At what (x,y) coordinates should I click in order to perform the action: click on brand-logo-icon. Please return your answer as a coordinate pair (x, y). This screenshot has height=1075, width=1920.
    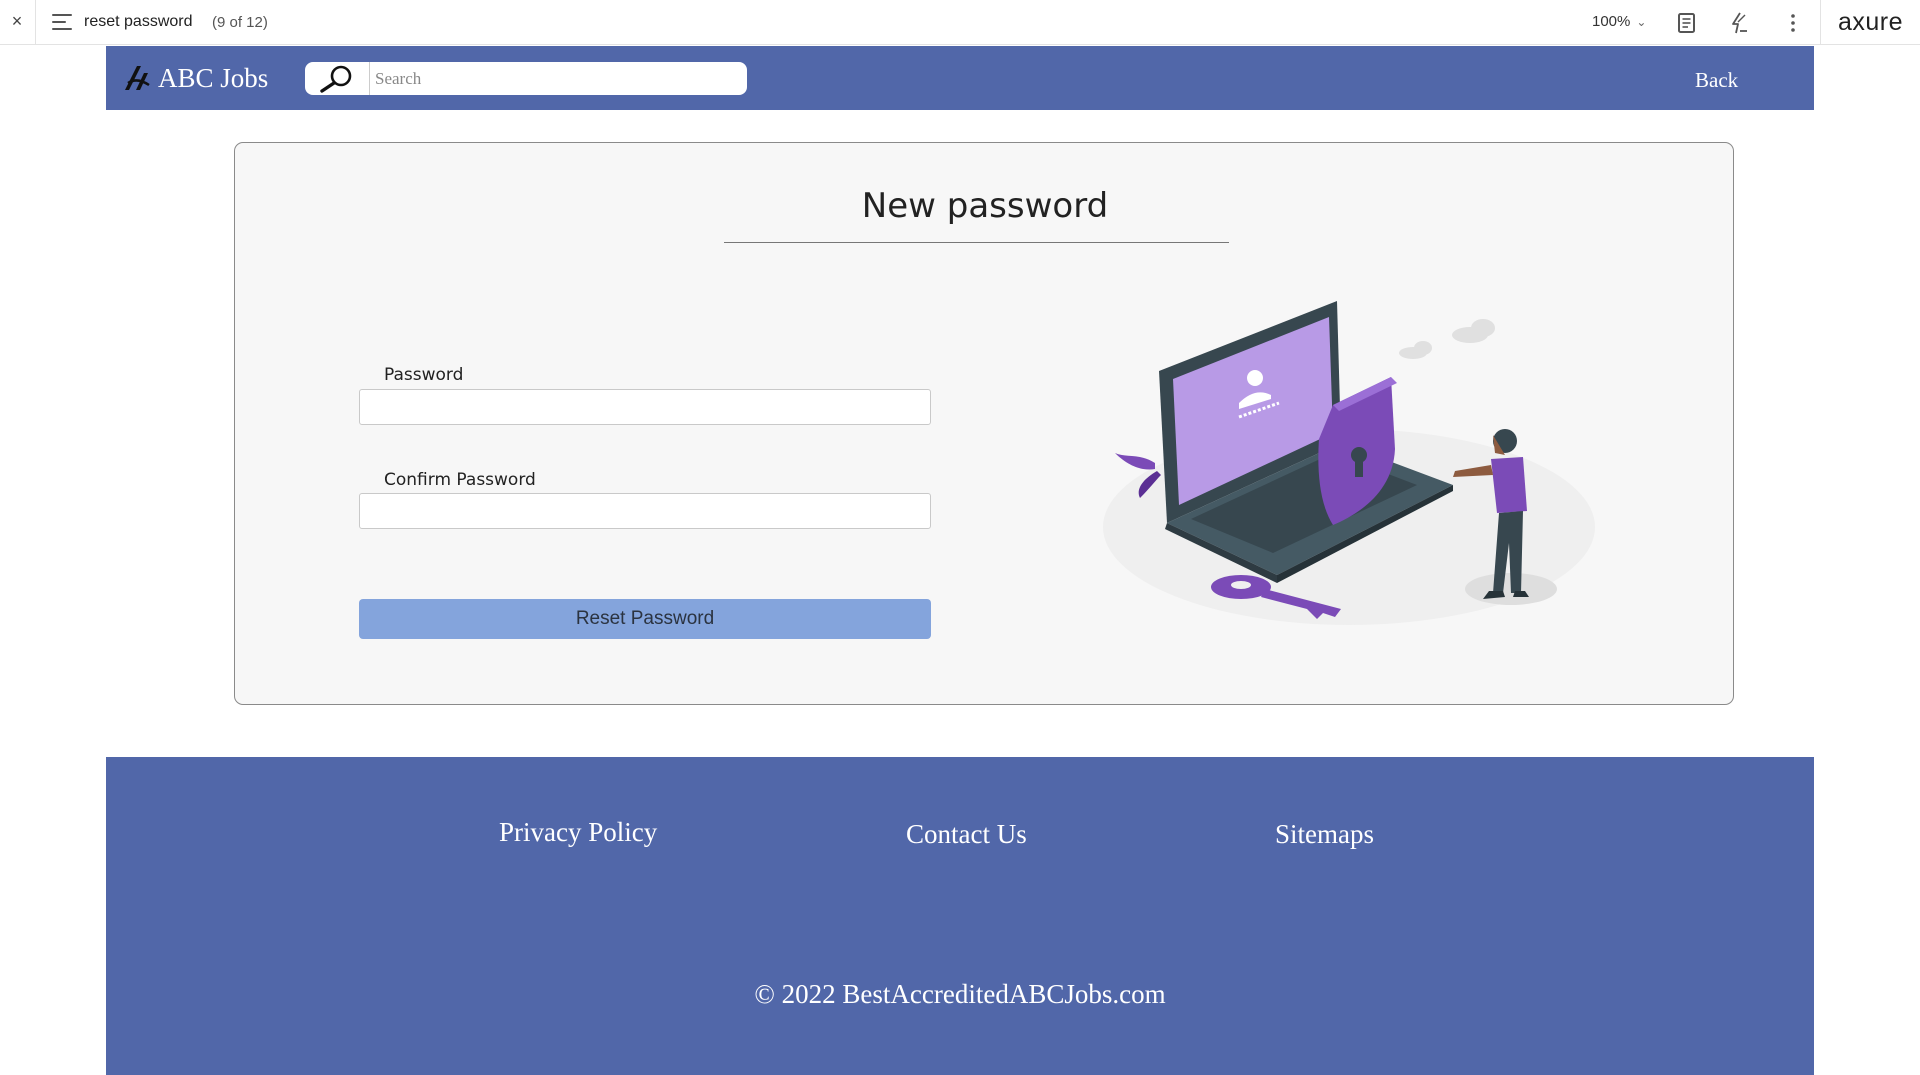
    Looking at the image, I should click on (137, 78).